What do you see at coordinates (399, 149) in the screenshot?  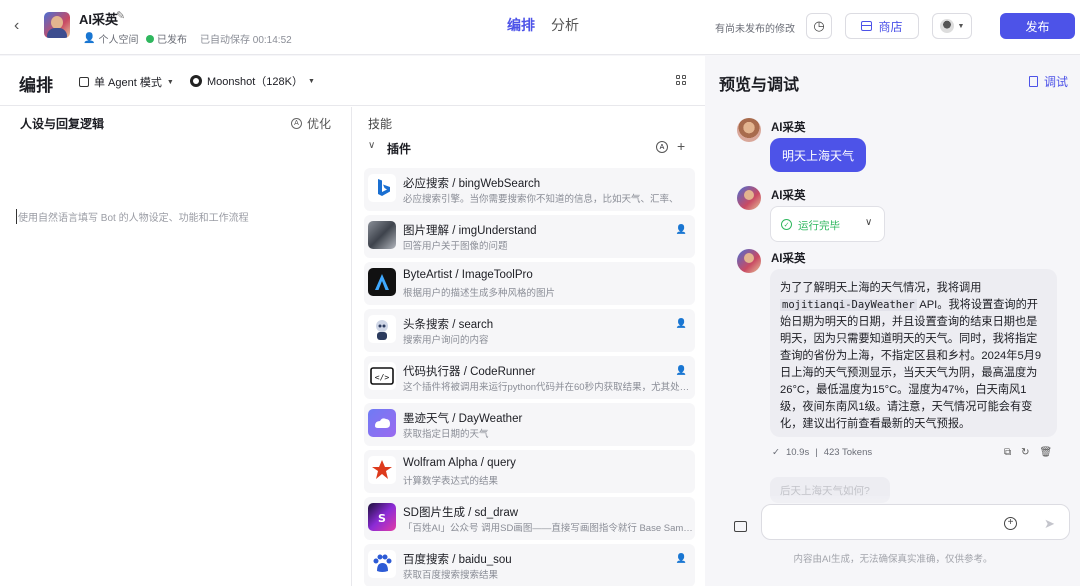 I see `plugins-label: 插件` at bounding box center [399, 149].